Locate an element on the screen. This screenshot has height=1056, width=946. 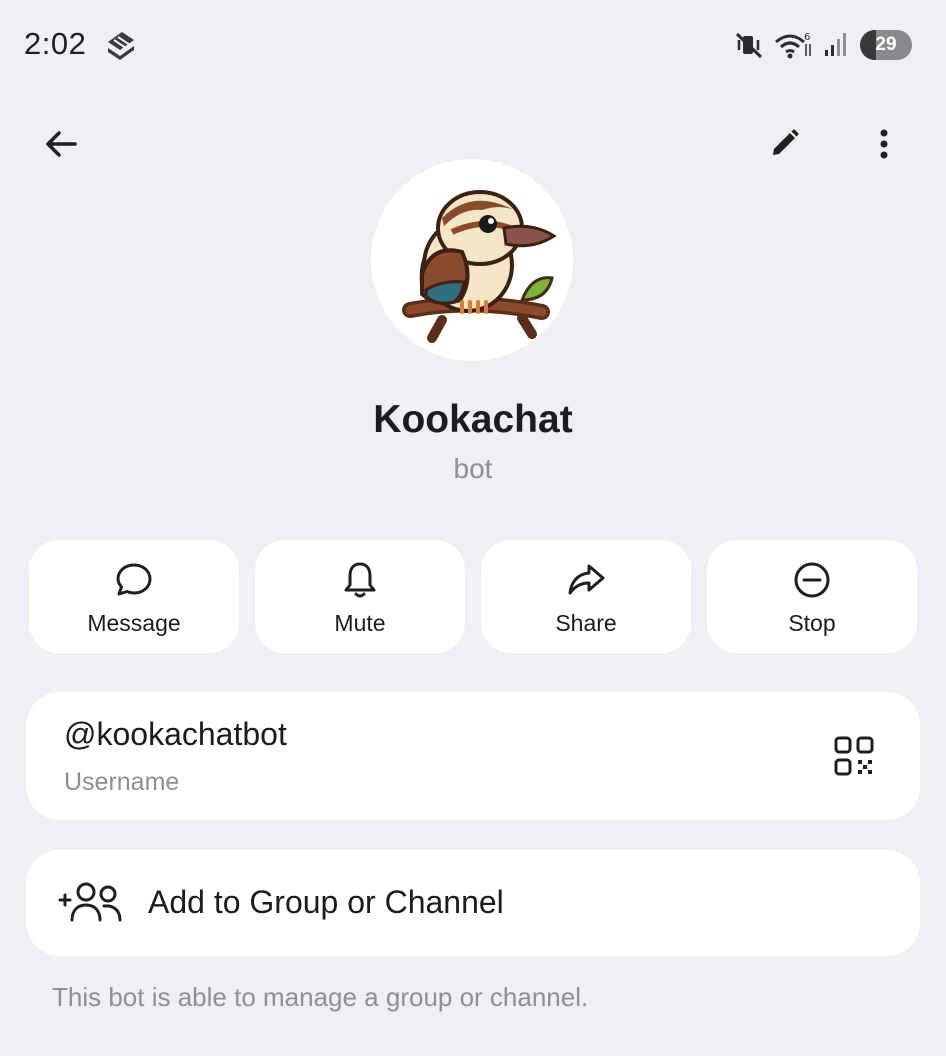
profile-name: Kookachat is located at coordinates (473, 419).